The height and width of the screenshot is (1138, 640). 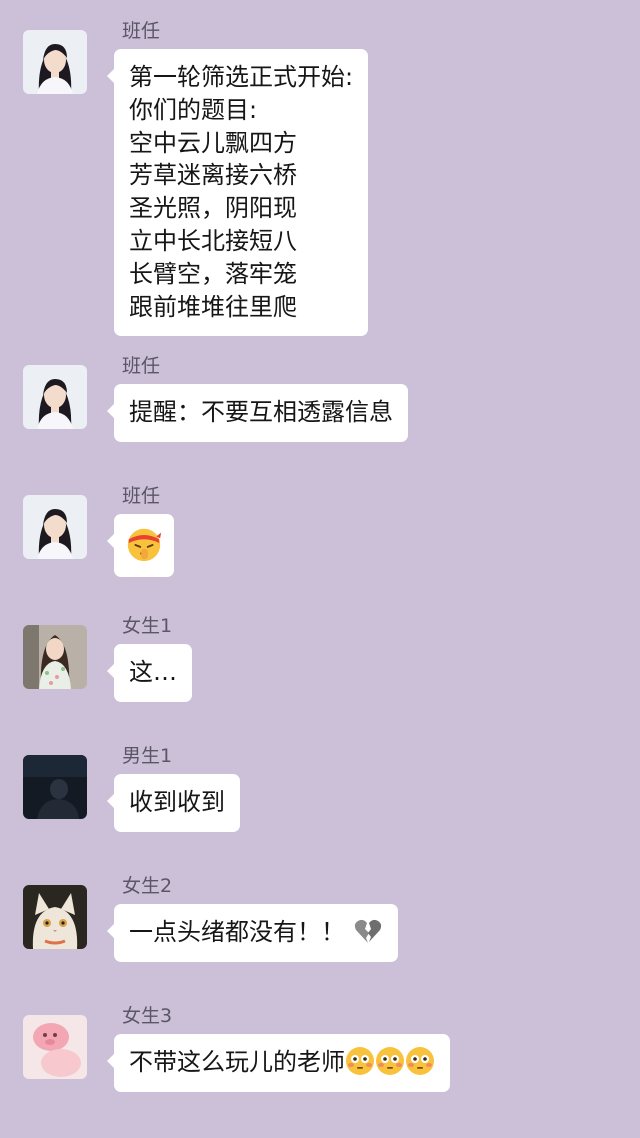 What do you see at coordinates (261, 412) in the screenshot?
I see `message-text: 提醒：不要互相透露信息` at bounding box center [261, 412].